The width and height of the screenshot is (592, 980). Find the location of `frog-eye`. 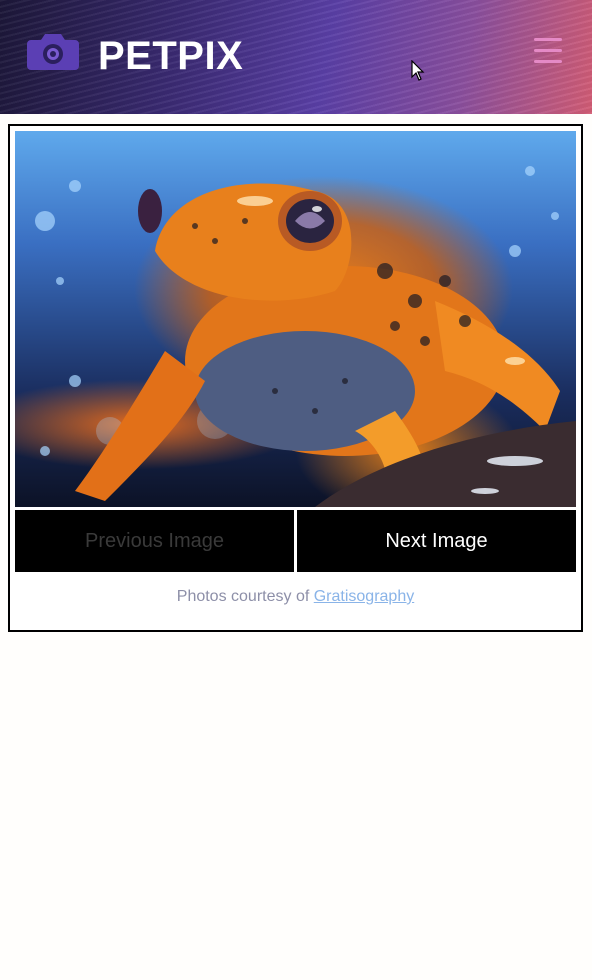

frog-eye is located at coordinates (310, 221).